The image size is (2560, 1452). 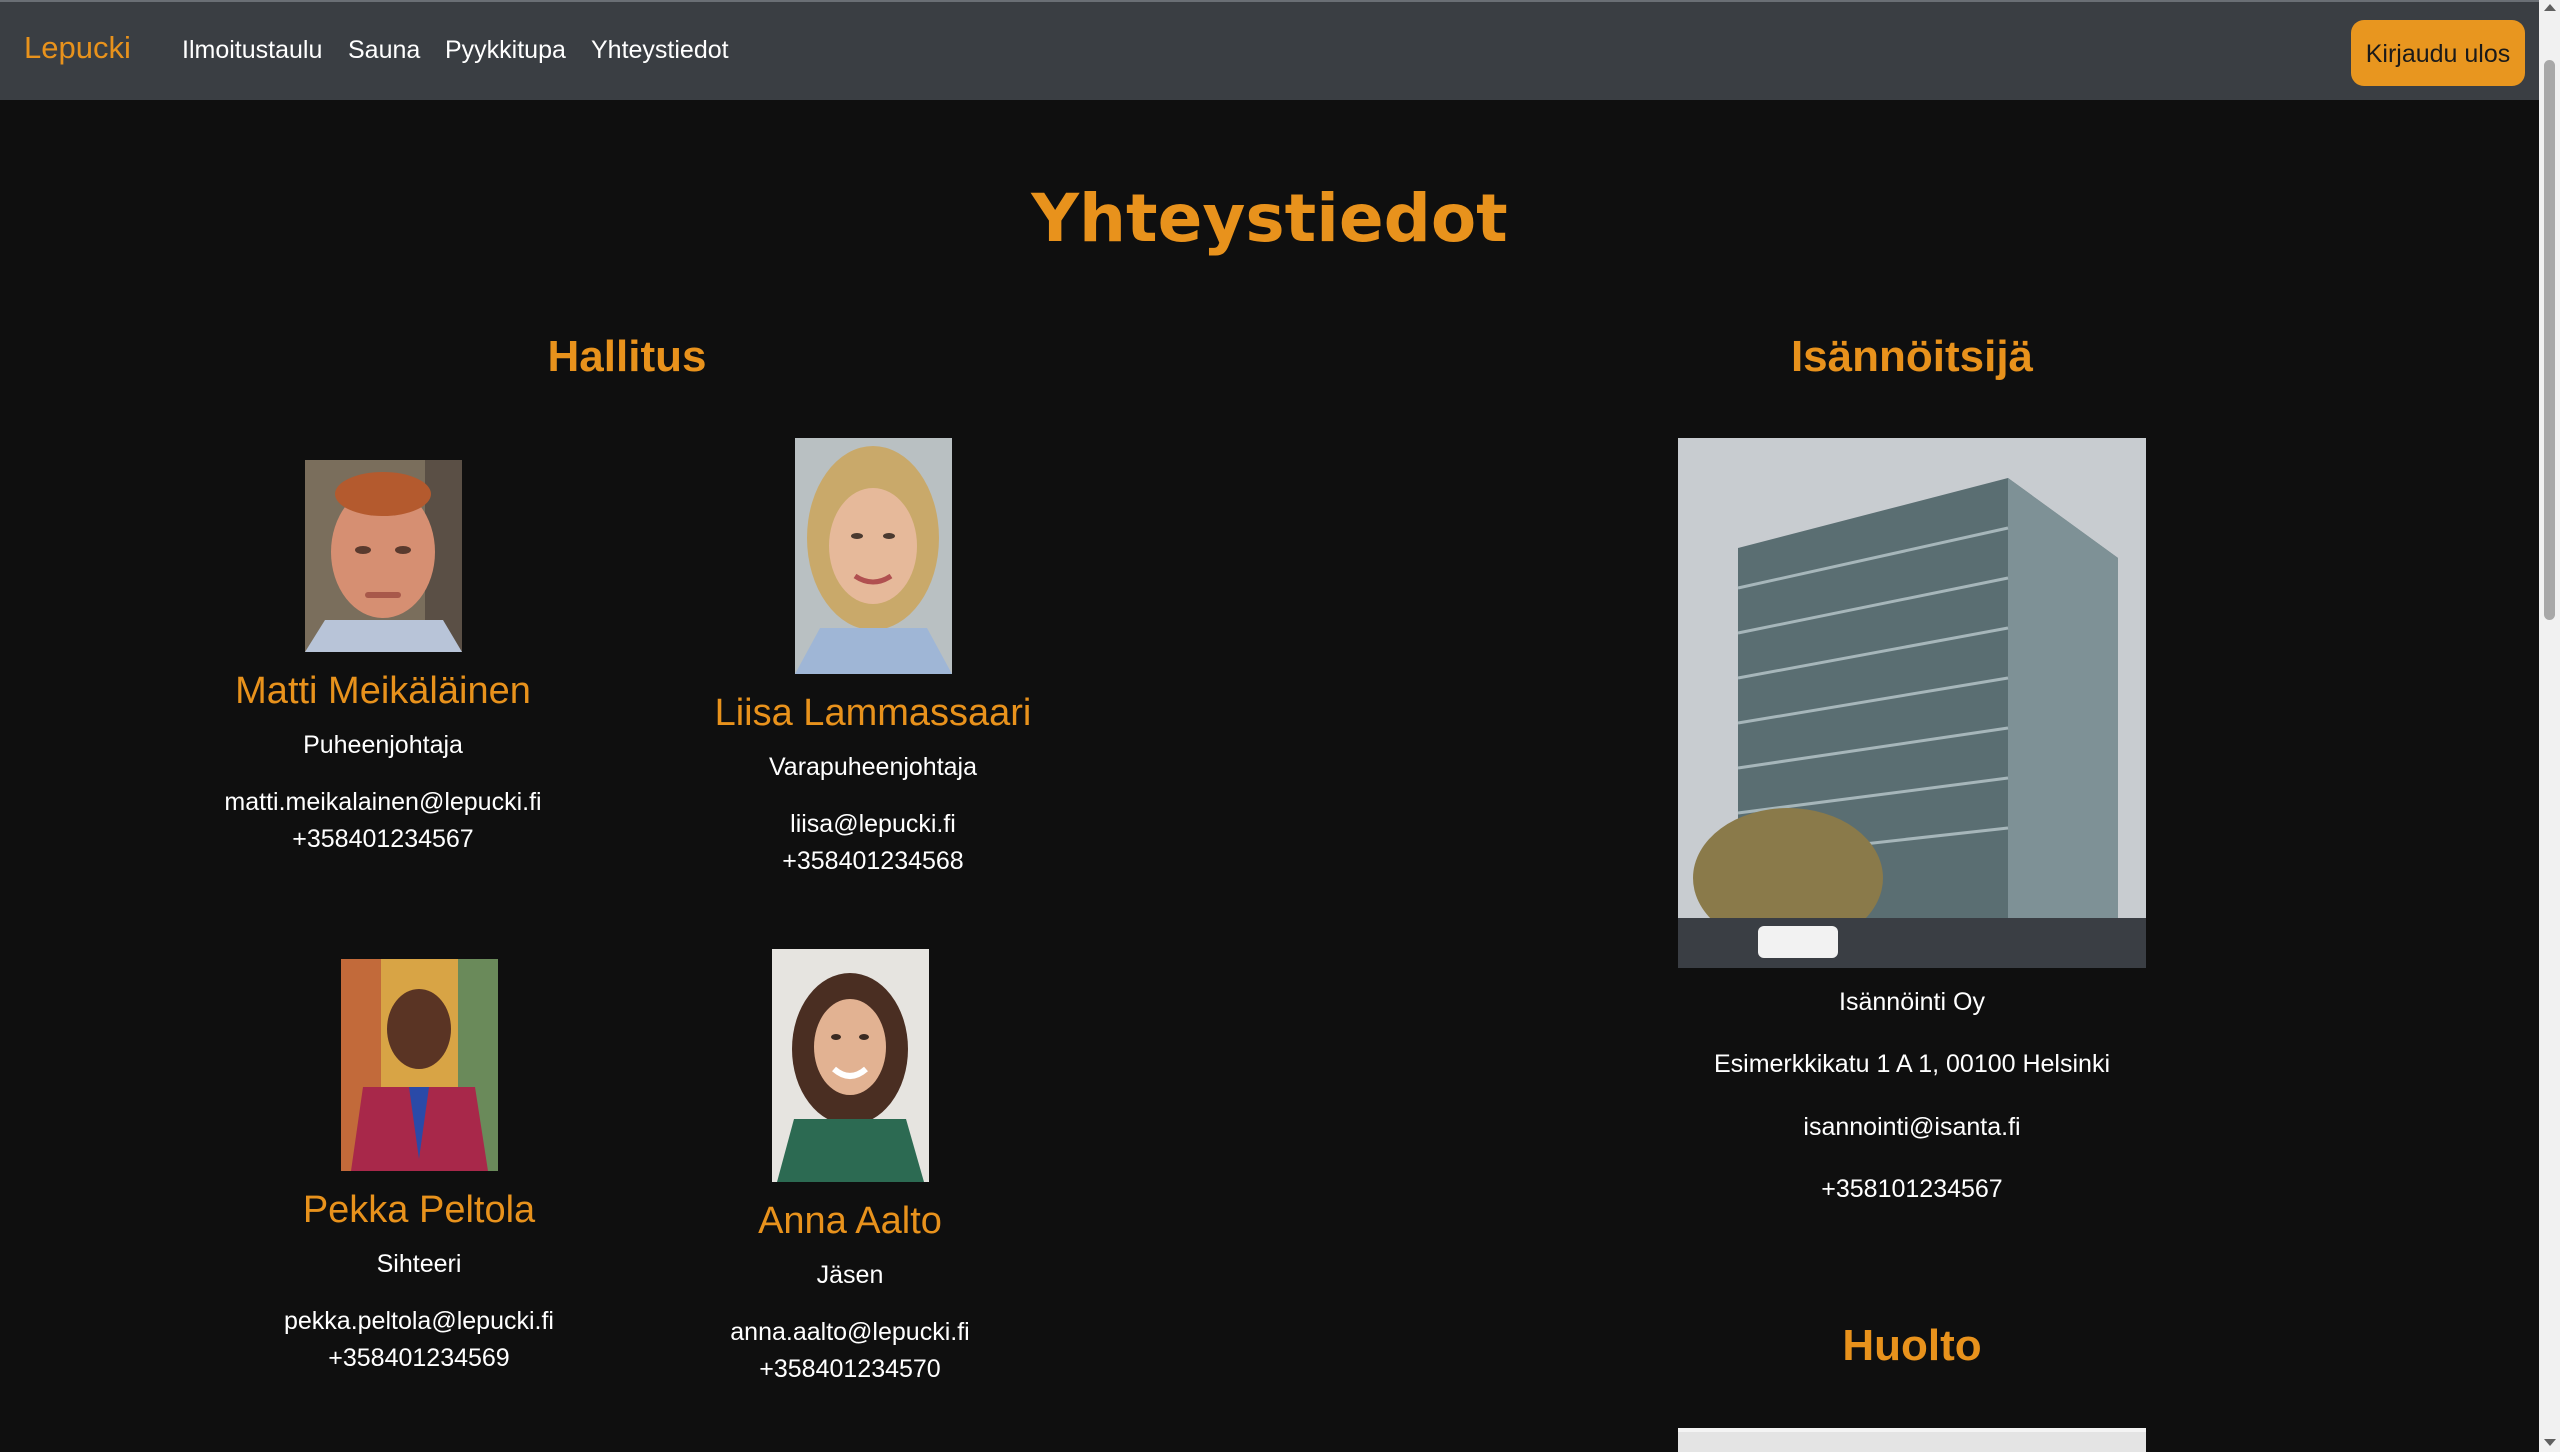 I want to click on member-name: Matti Meikäläinen, so click(x=383, y=691).